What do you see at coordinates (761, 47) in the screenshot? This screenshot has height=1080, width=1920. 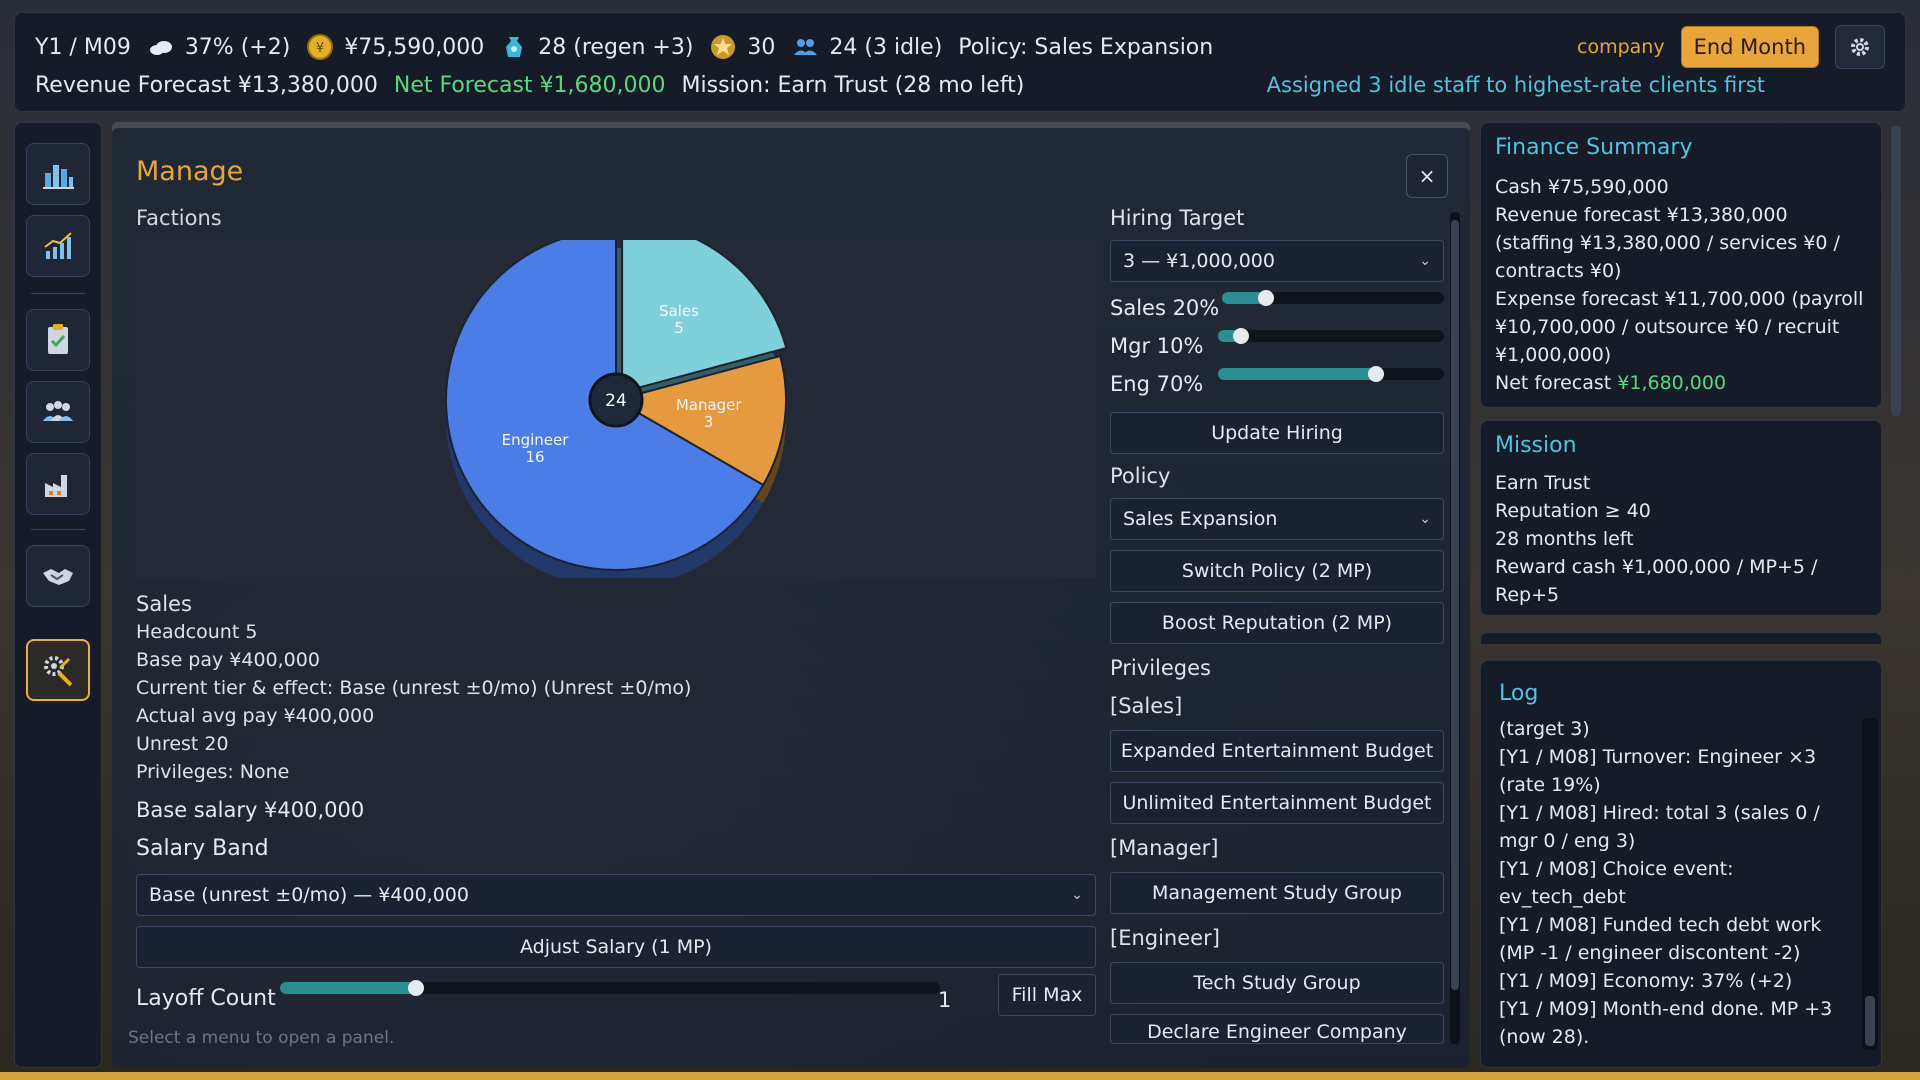 I see `reputation-text: 30` at bounding box center [761, 47].